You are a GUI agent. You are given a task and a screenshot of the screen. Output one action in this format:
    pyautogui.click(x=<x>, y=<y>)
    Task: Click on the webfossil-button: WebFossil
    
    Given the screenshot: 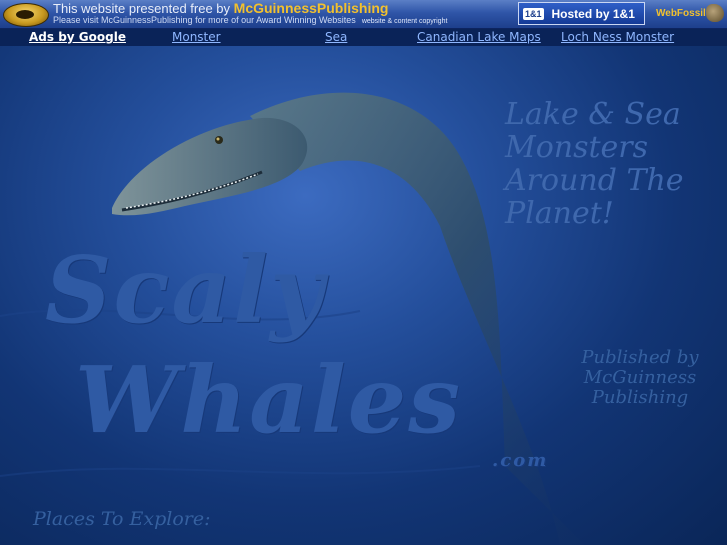 What is the action you would take?
    pyautogui.click(x=687, y=13)
    